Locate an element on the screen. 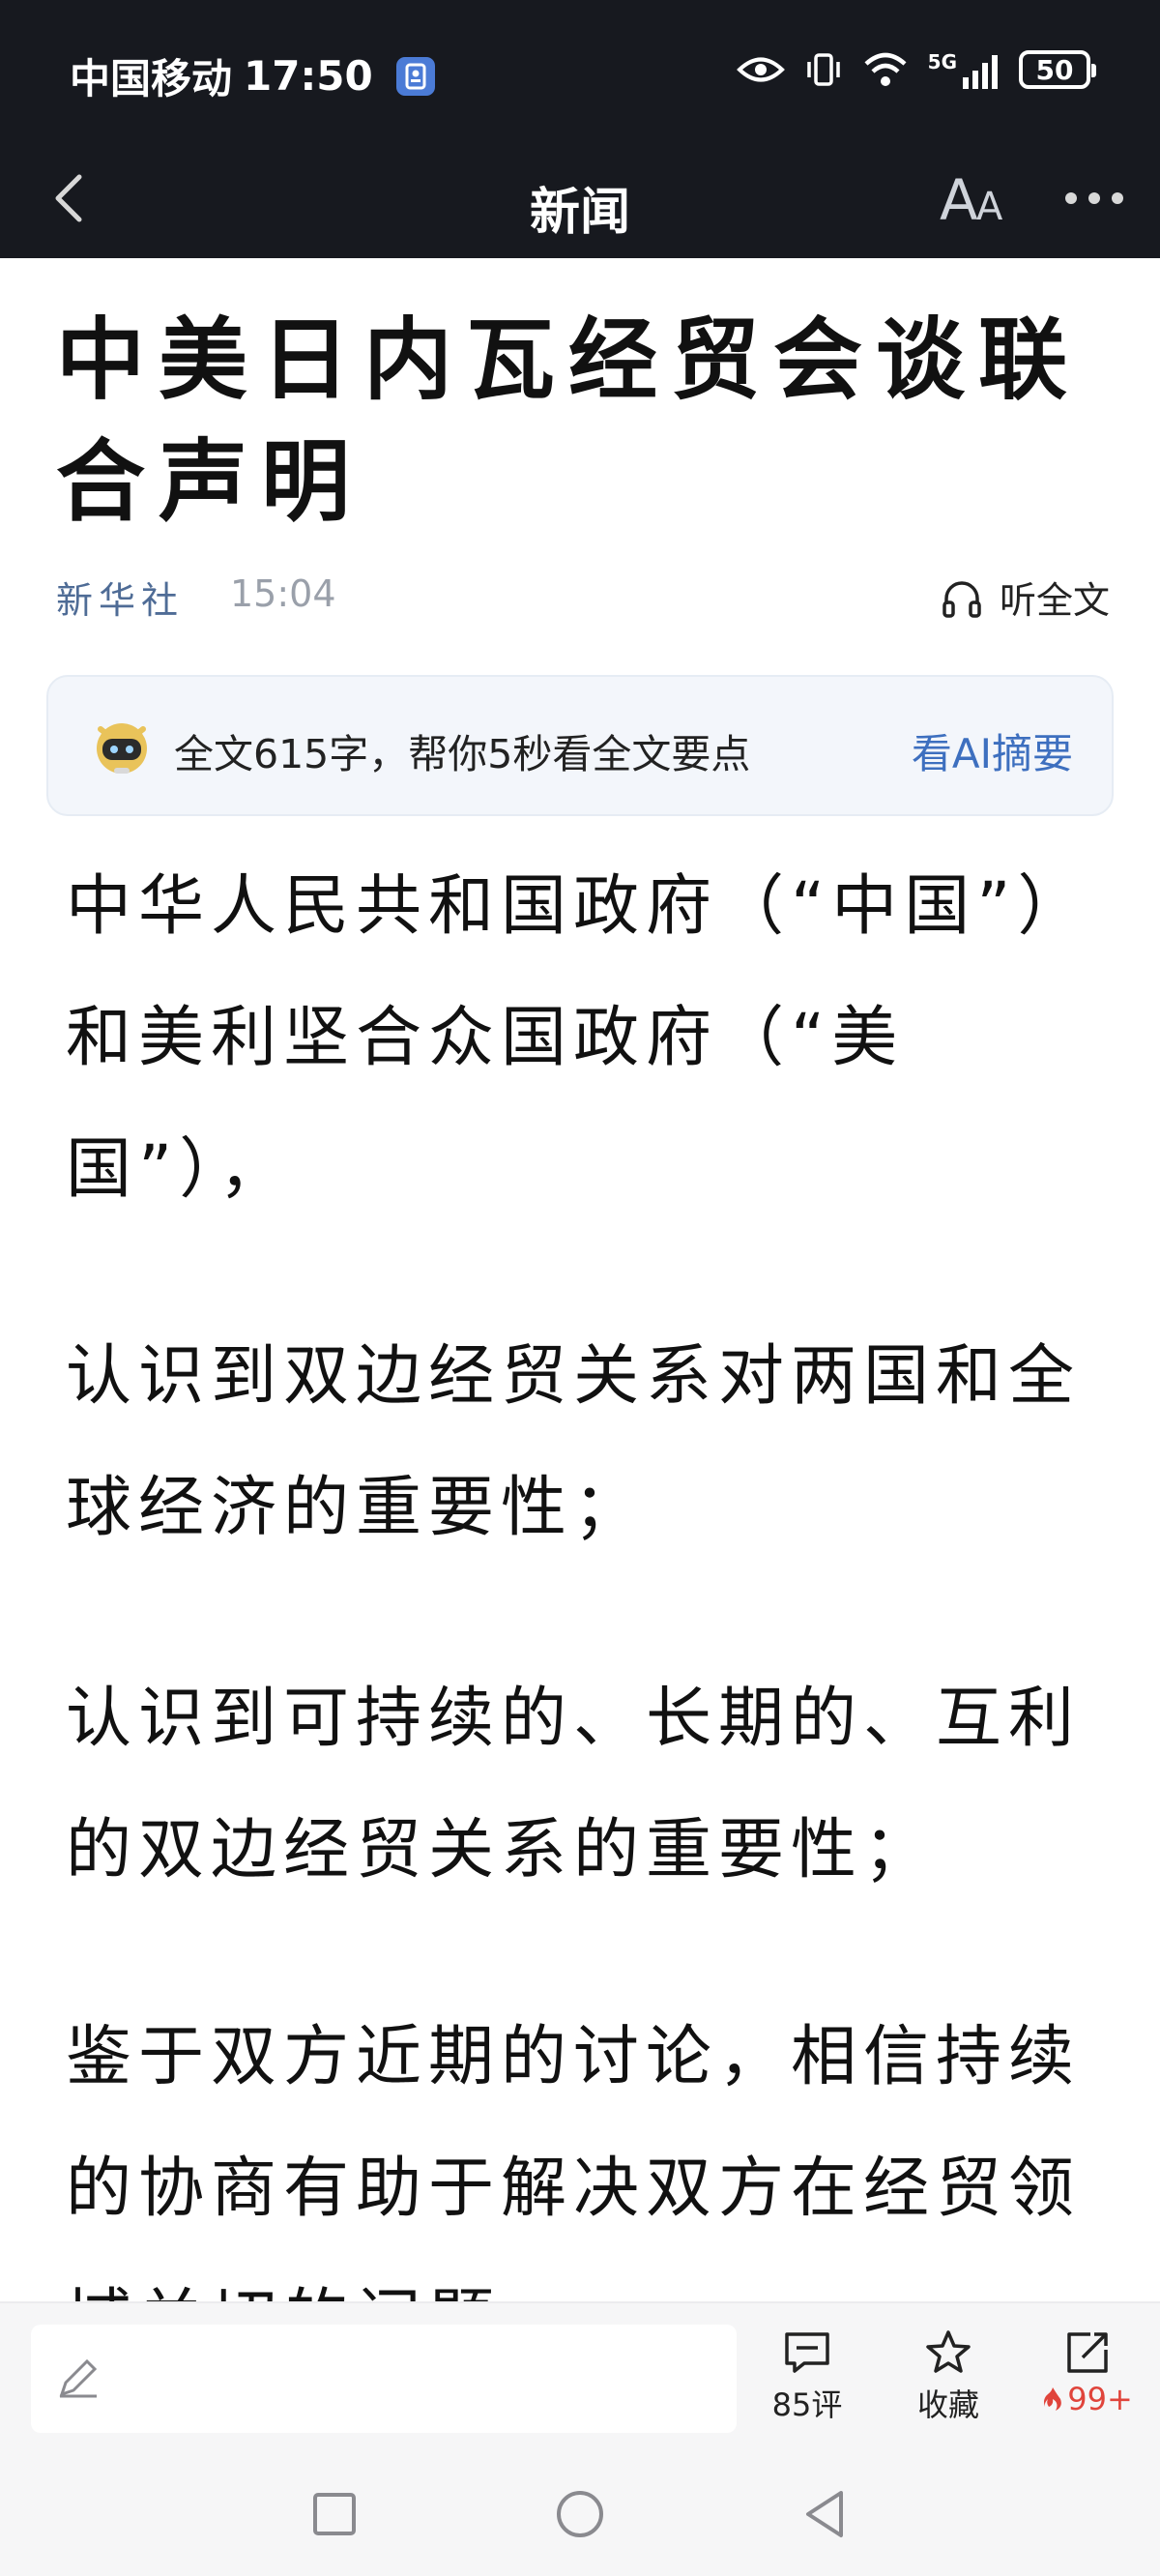 Image resolution: width=1160 pixels, height=2576 pixels. article-paragraph: 认识到可持续的、长期的、互利的双边经贸关系的重要性； is located at coordinates (574, 1784).